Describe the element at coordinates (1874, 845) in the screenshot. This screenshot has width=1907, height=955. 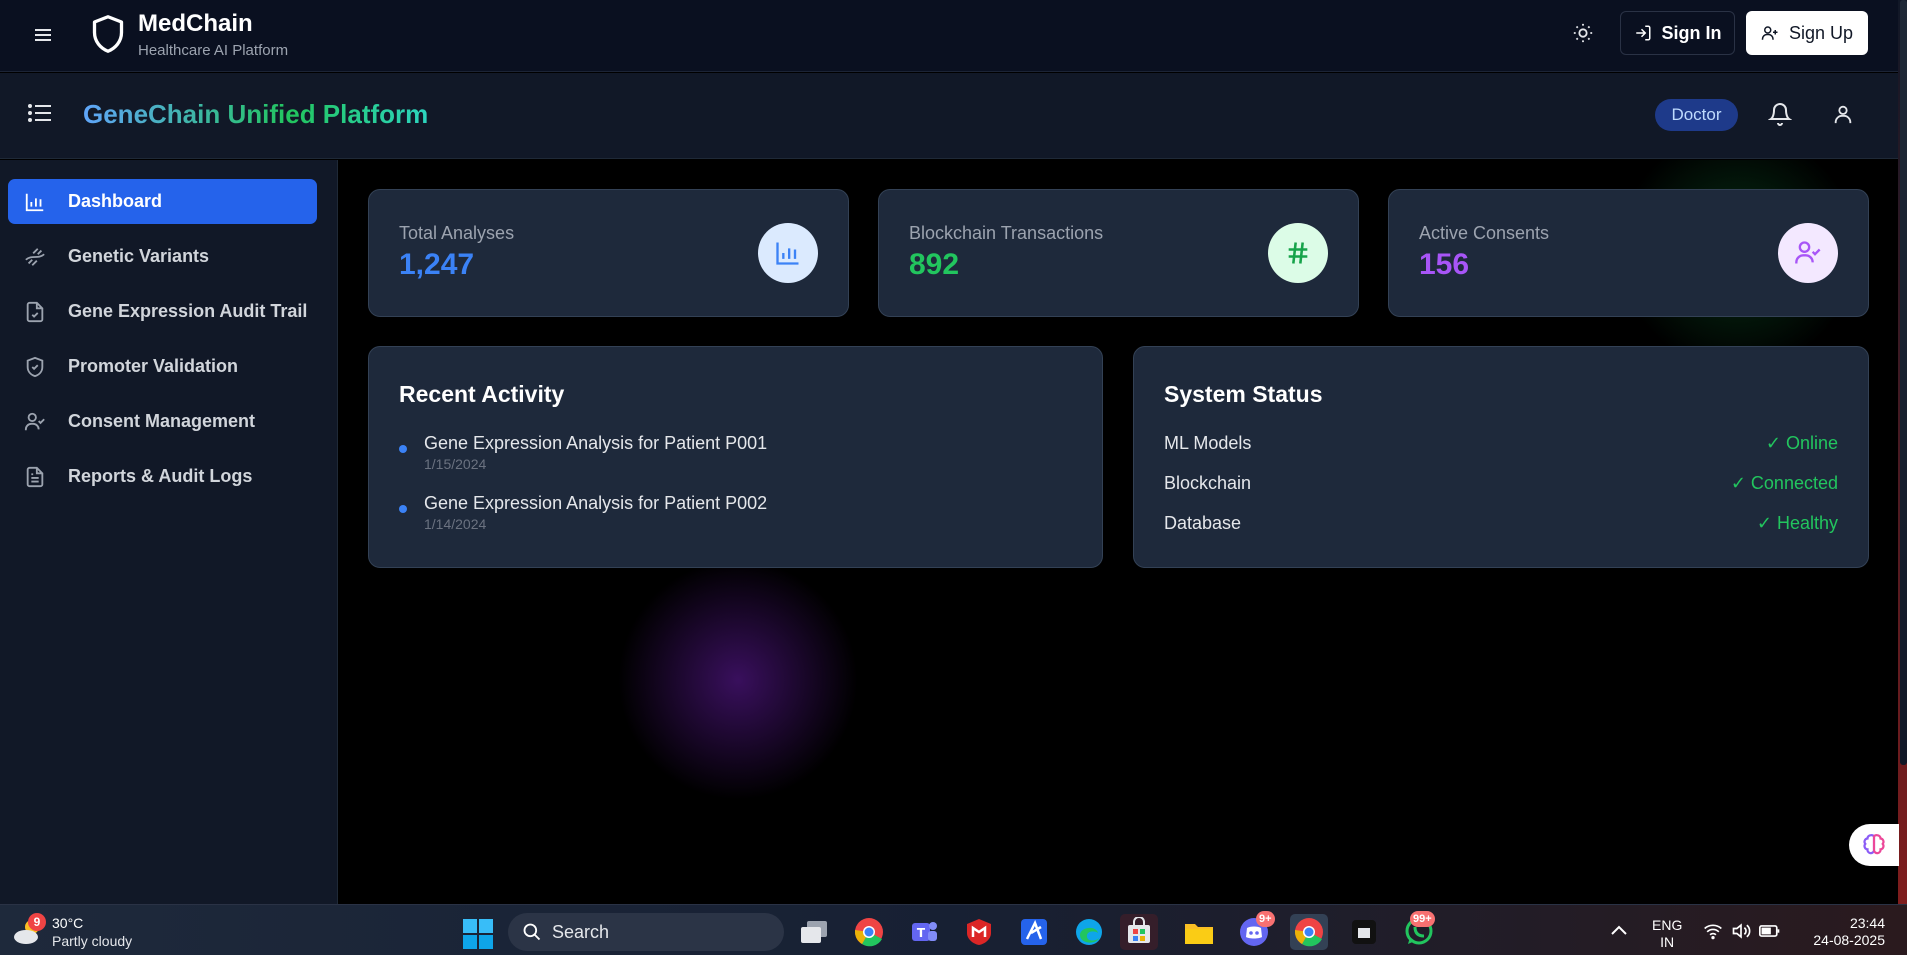
I see `ai-assistant-brain-icon` at that location.